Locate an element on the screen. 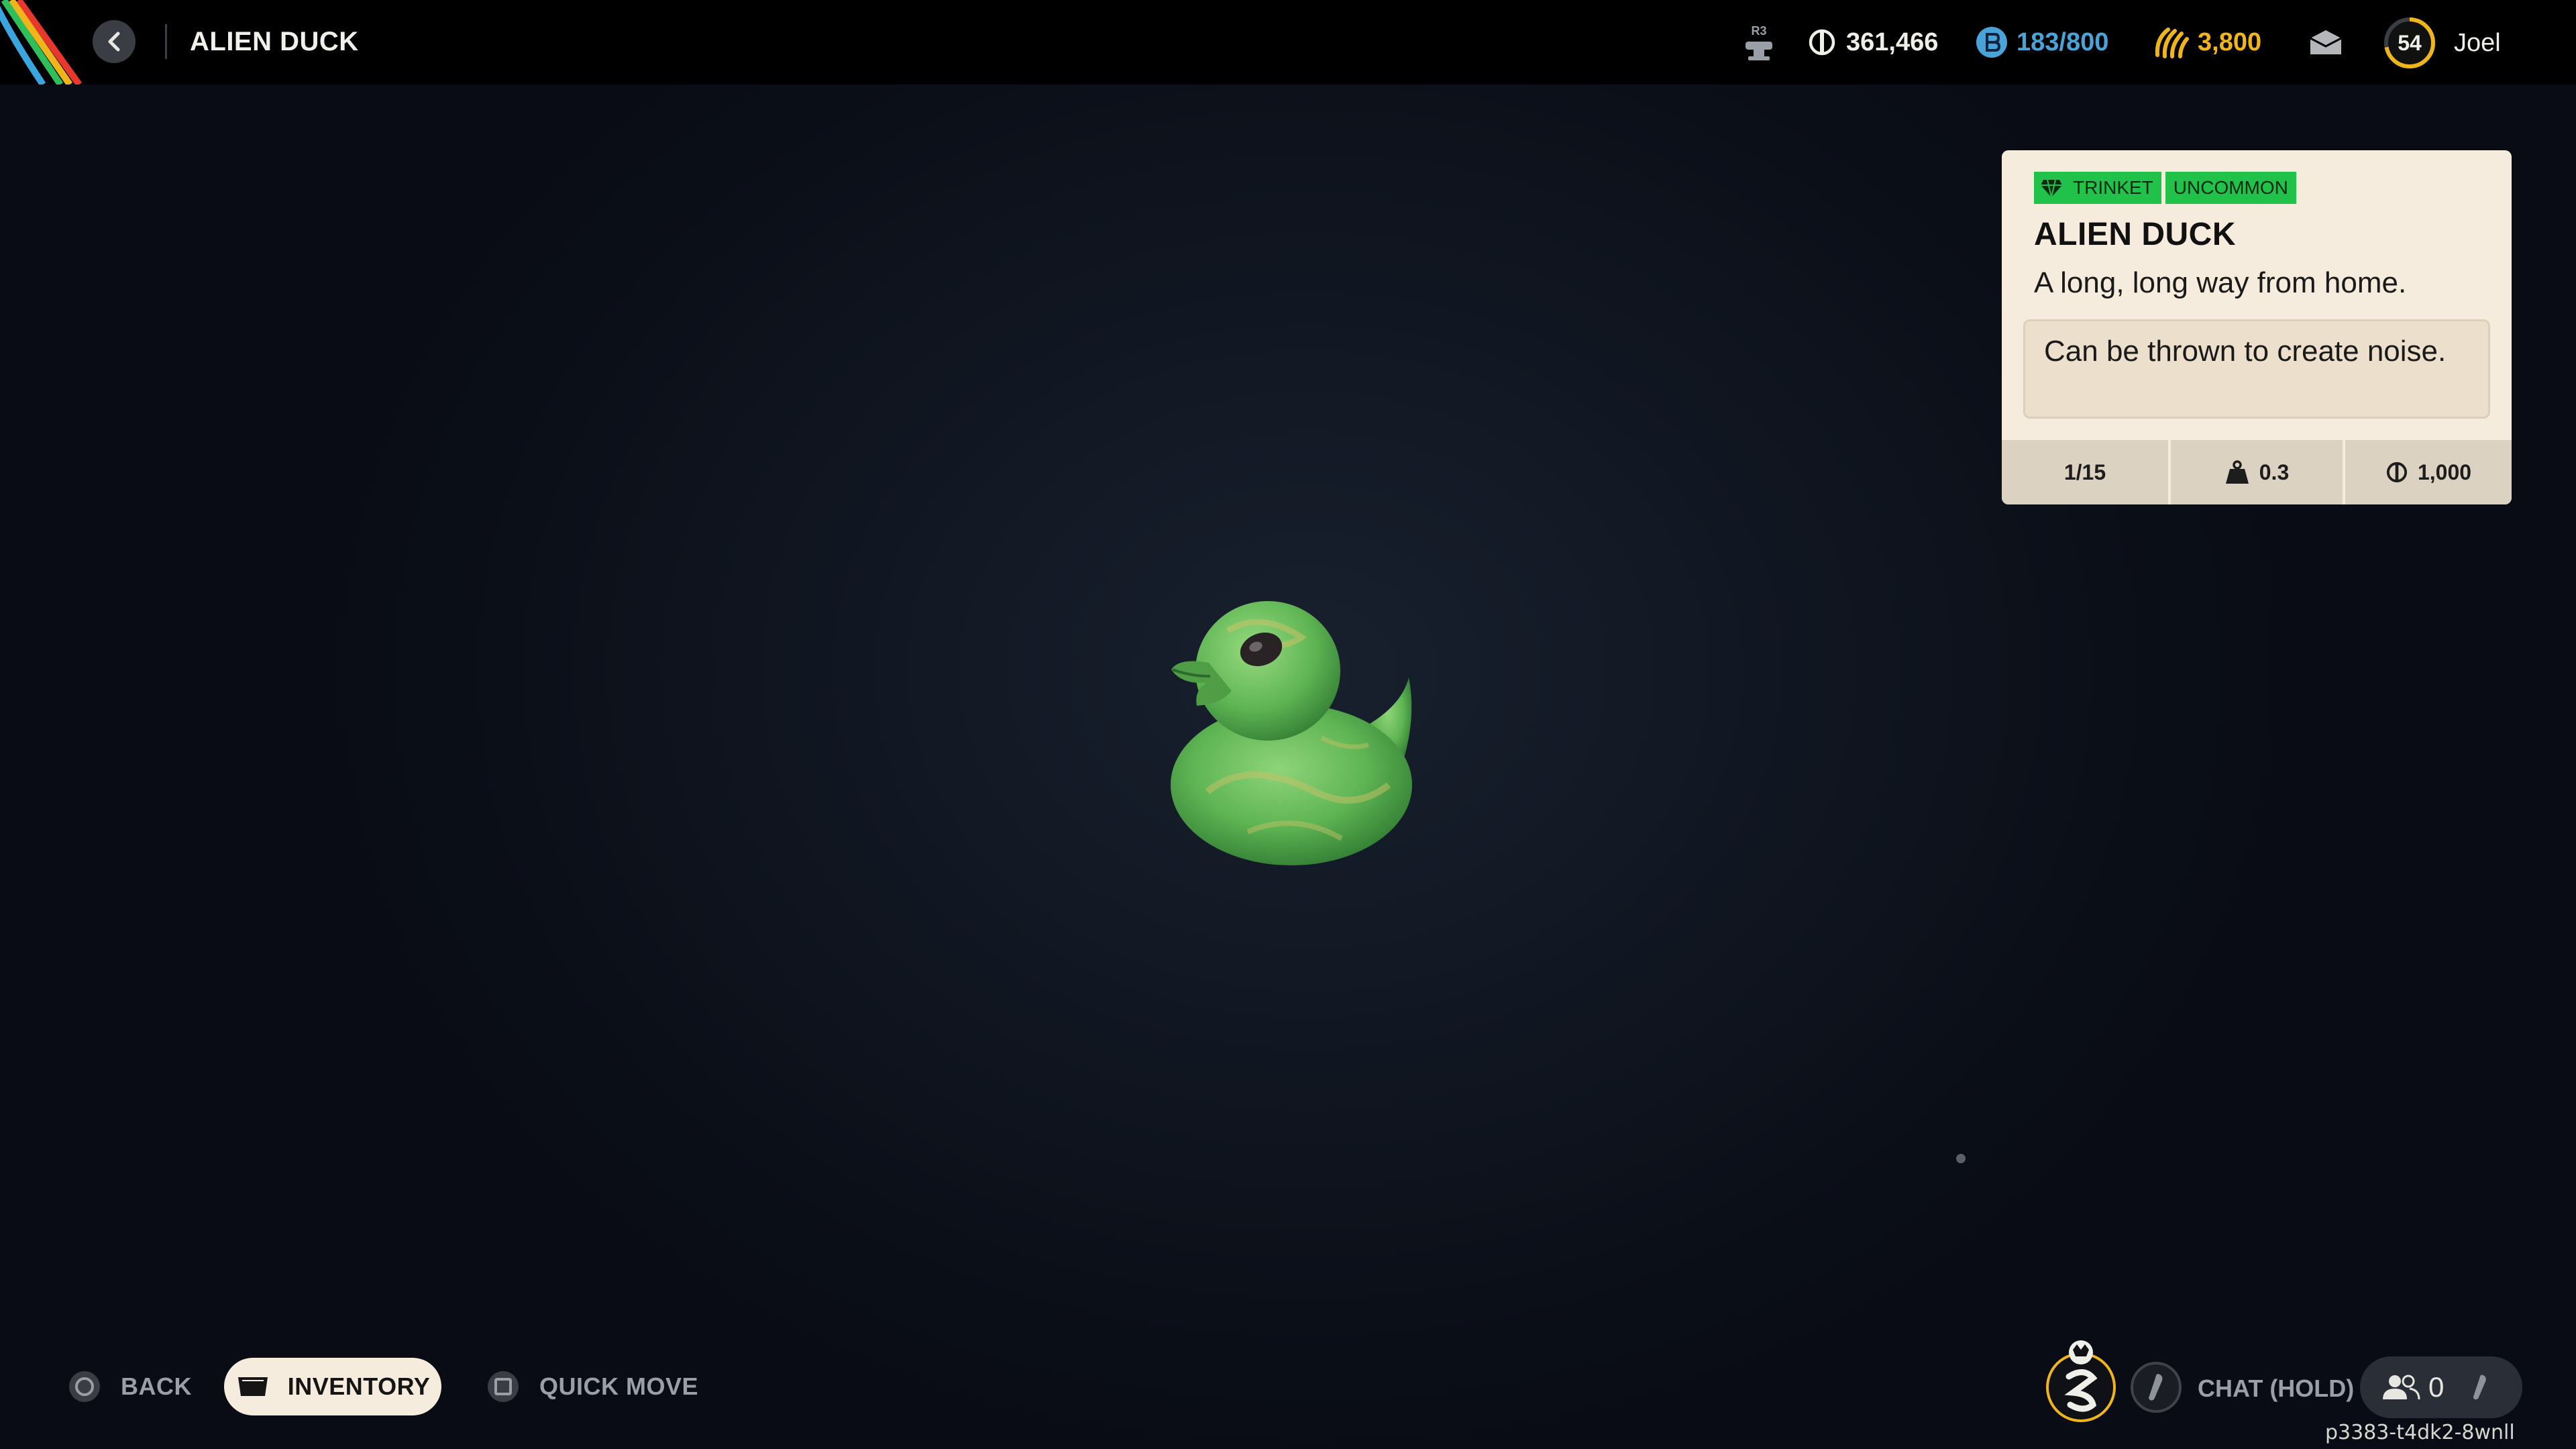 This screenshot has width=2576, height=1449. touchpad-icon is located at coordinates (252, 1386).